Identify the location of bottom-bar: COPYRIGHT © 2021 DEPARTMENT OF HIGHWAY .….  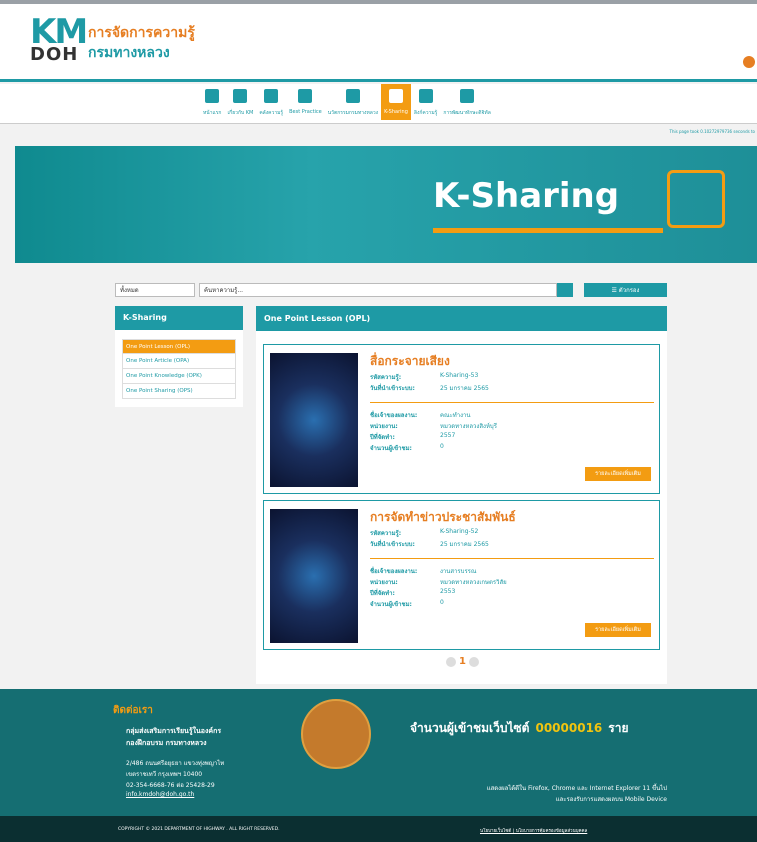
(378, 829).